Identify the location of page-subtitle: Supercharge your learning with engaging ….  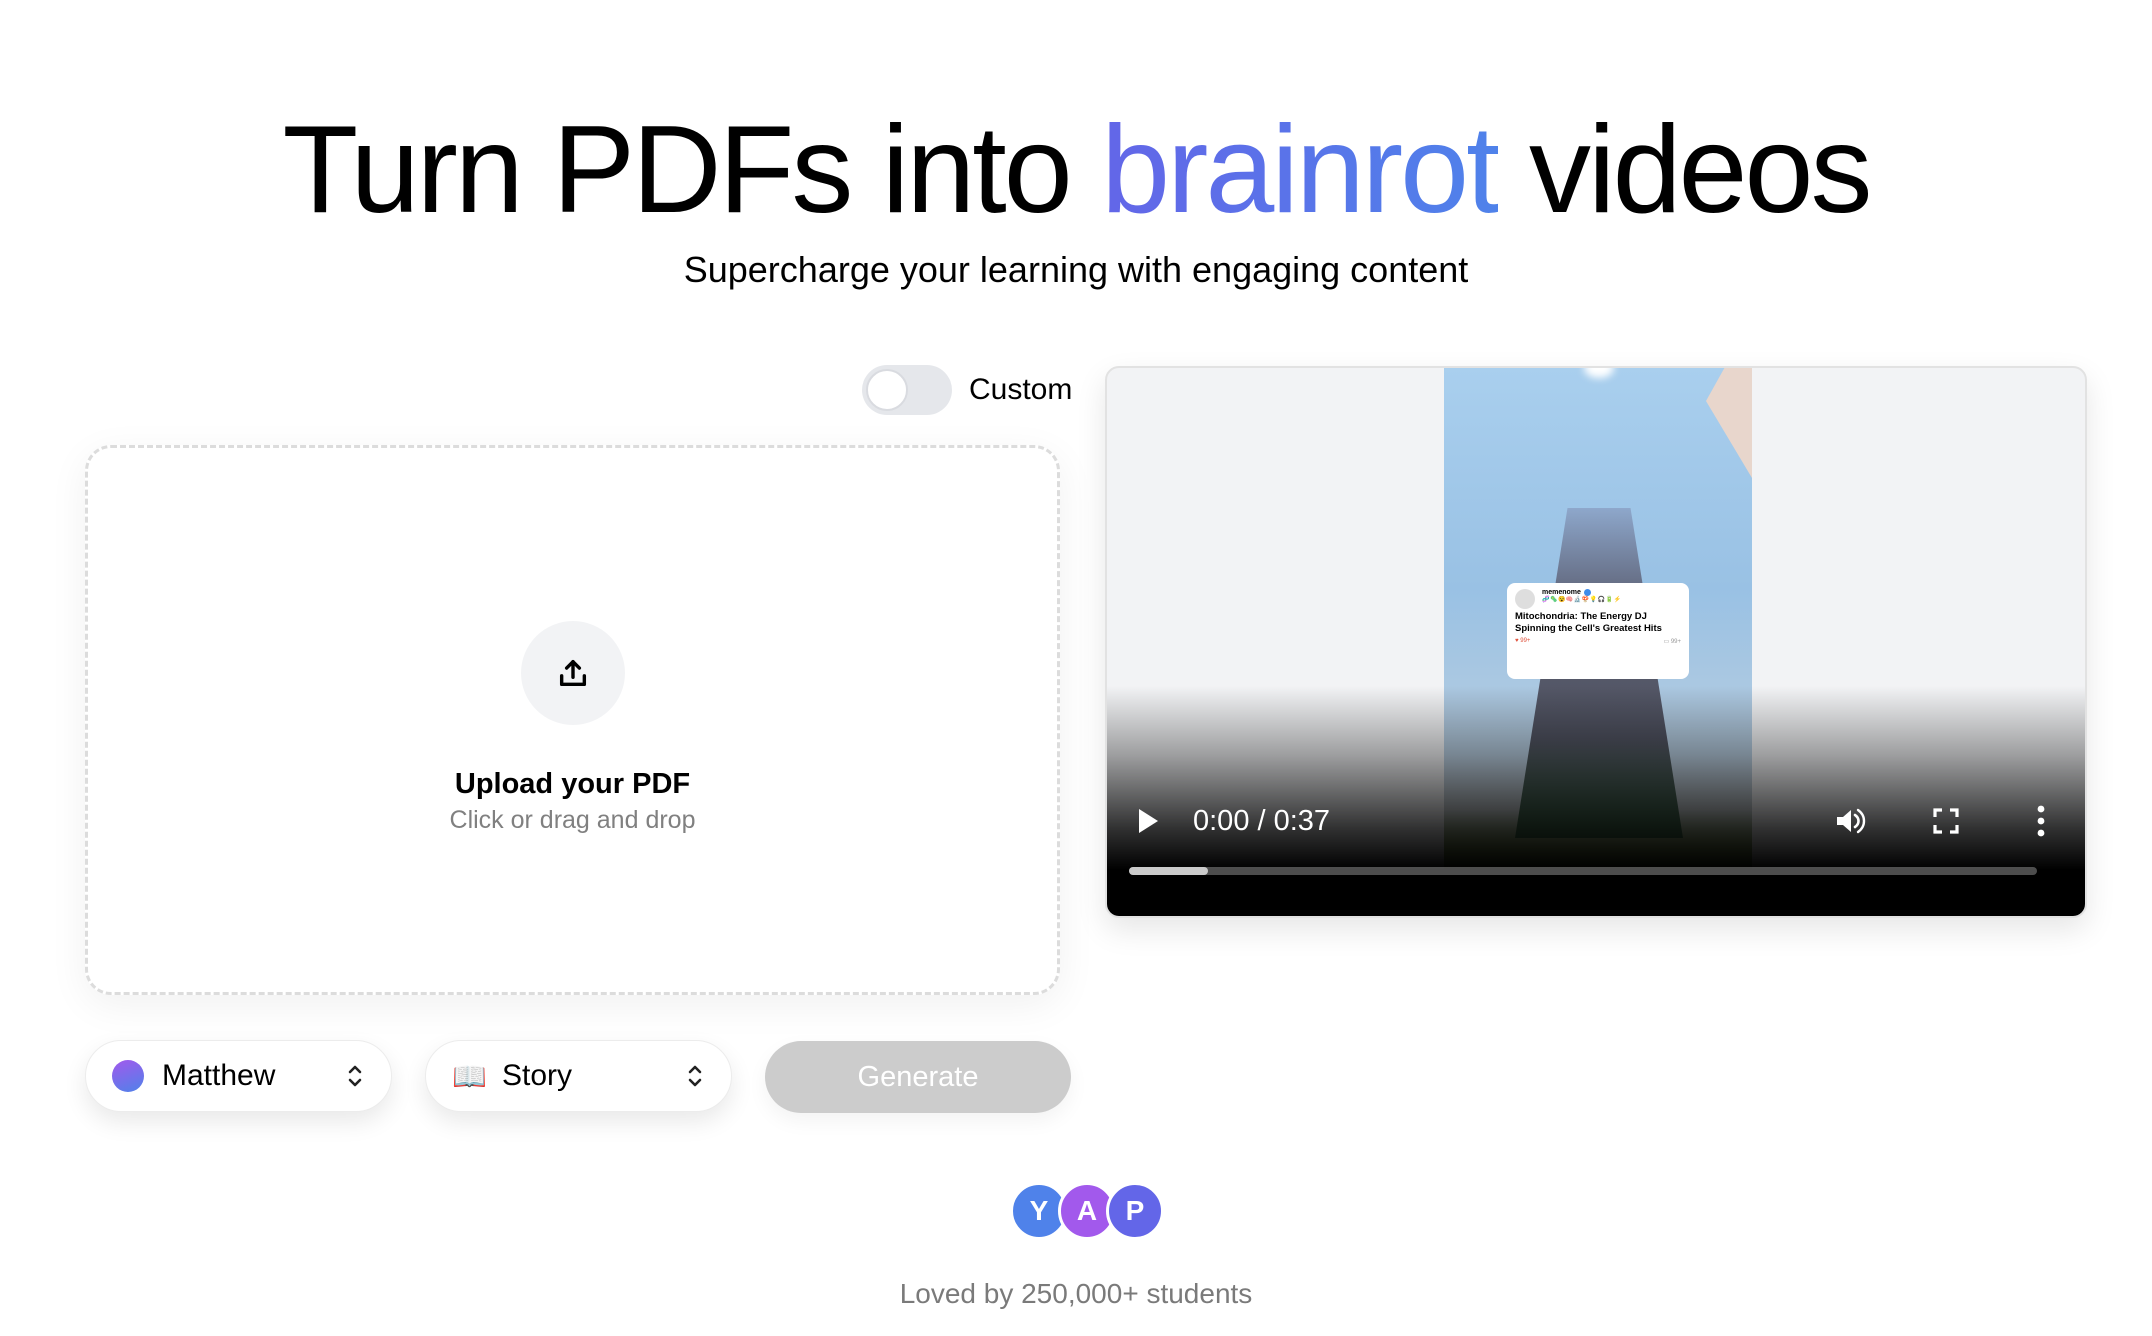
(1076, 269).